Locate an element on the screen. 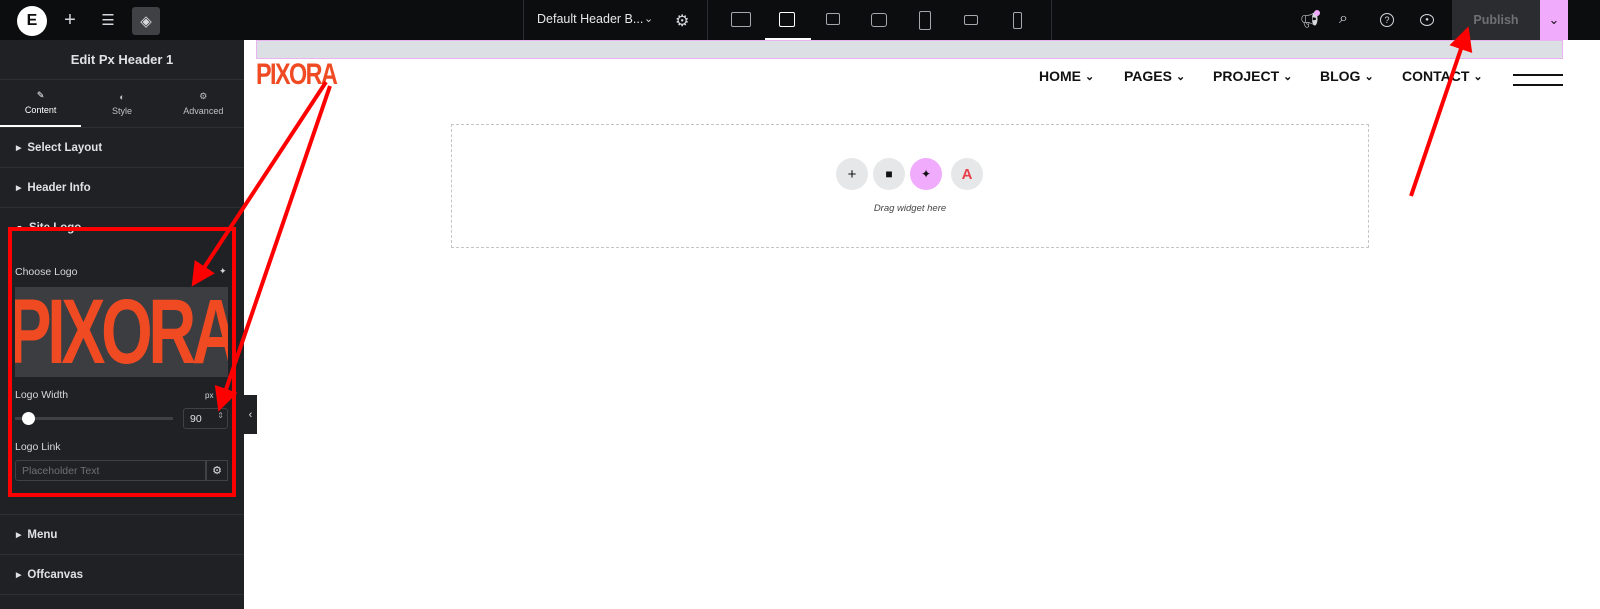 The width and height of the screenshot is (1600, 609). arrow-to-publish is located at coordinates (1441, 111).